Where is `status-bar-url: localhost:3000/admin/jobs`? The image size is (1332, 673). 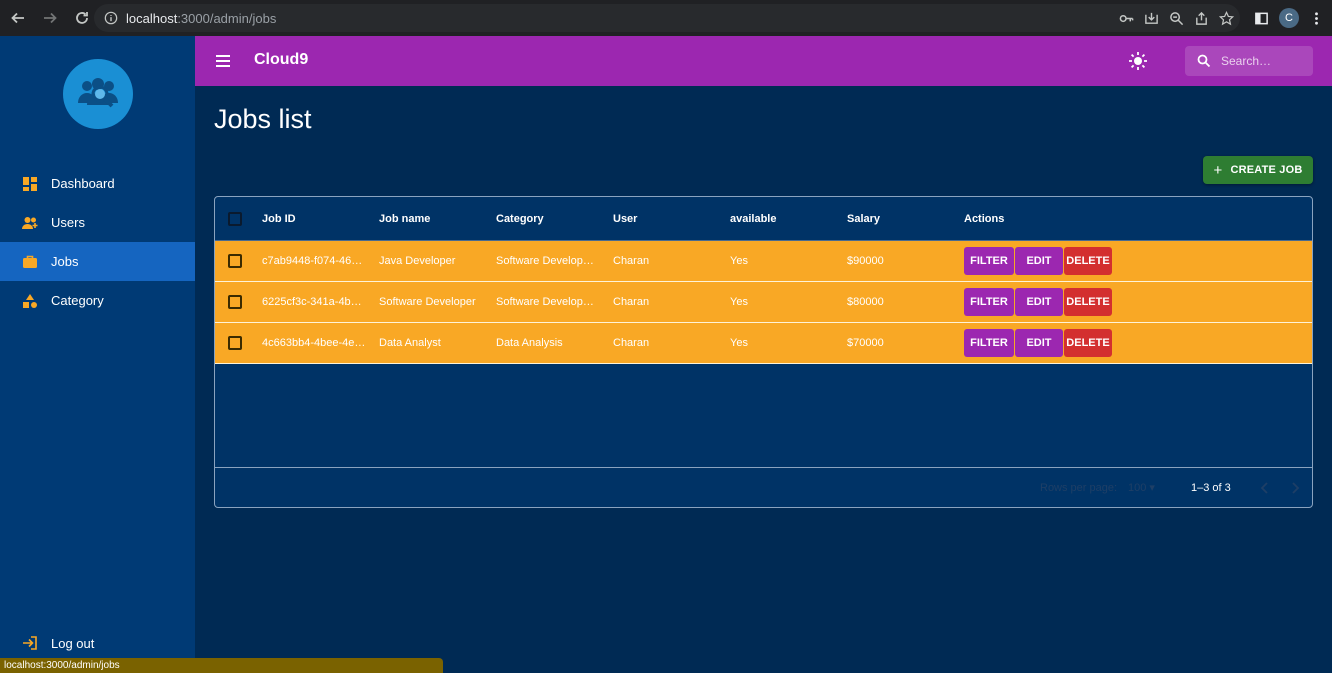
status-bar-url: localhost:3000/admin/jobs is located at coordinates (221, 665).